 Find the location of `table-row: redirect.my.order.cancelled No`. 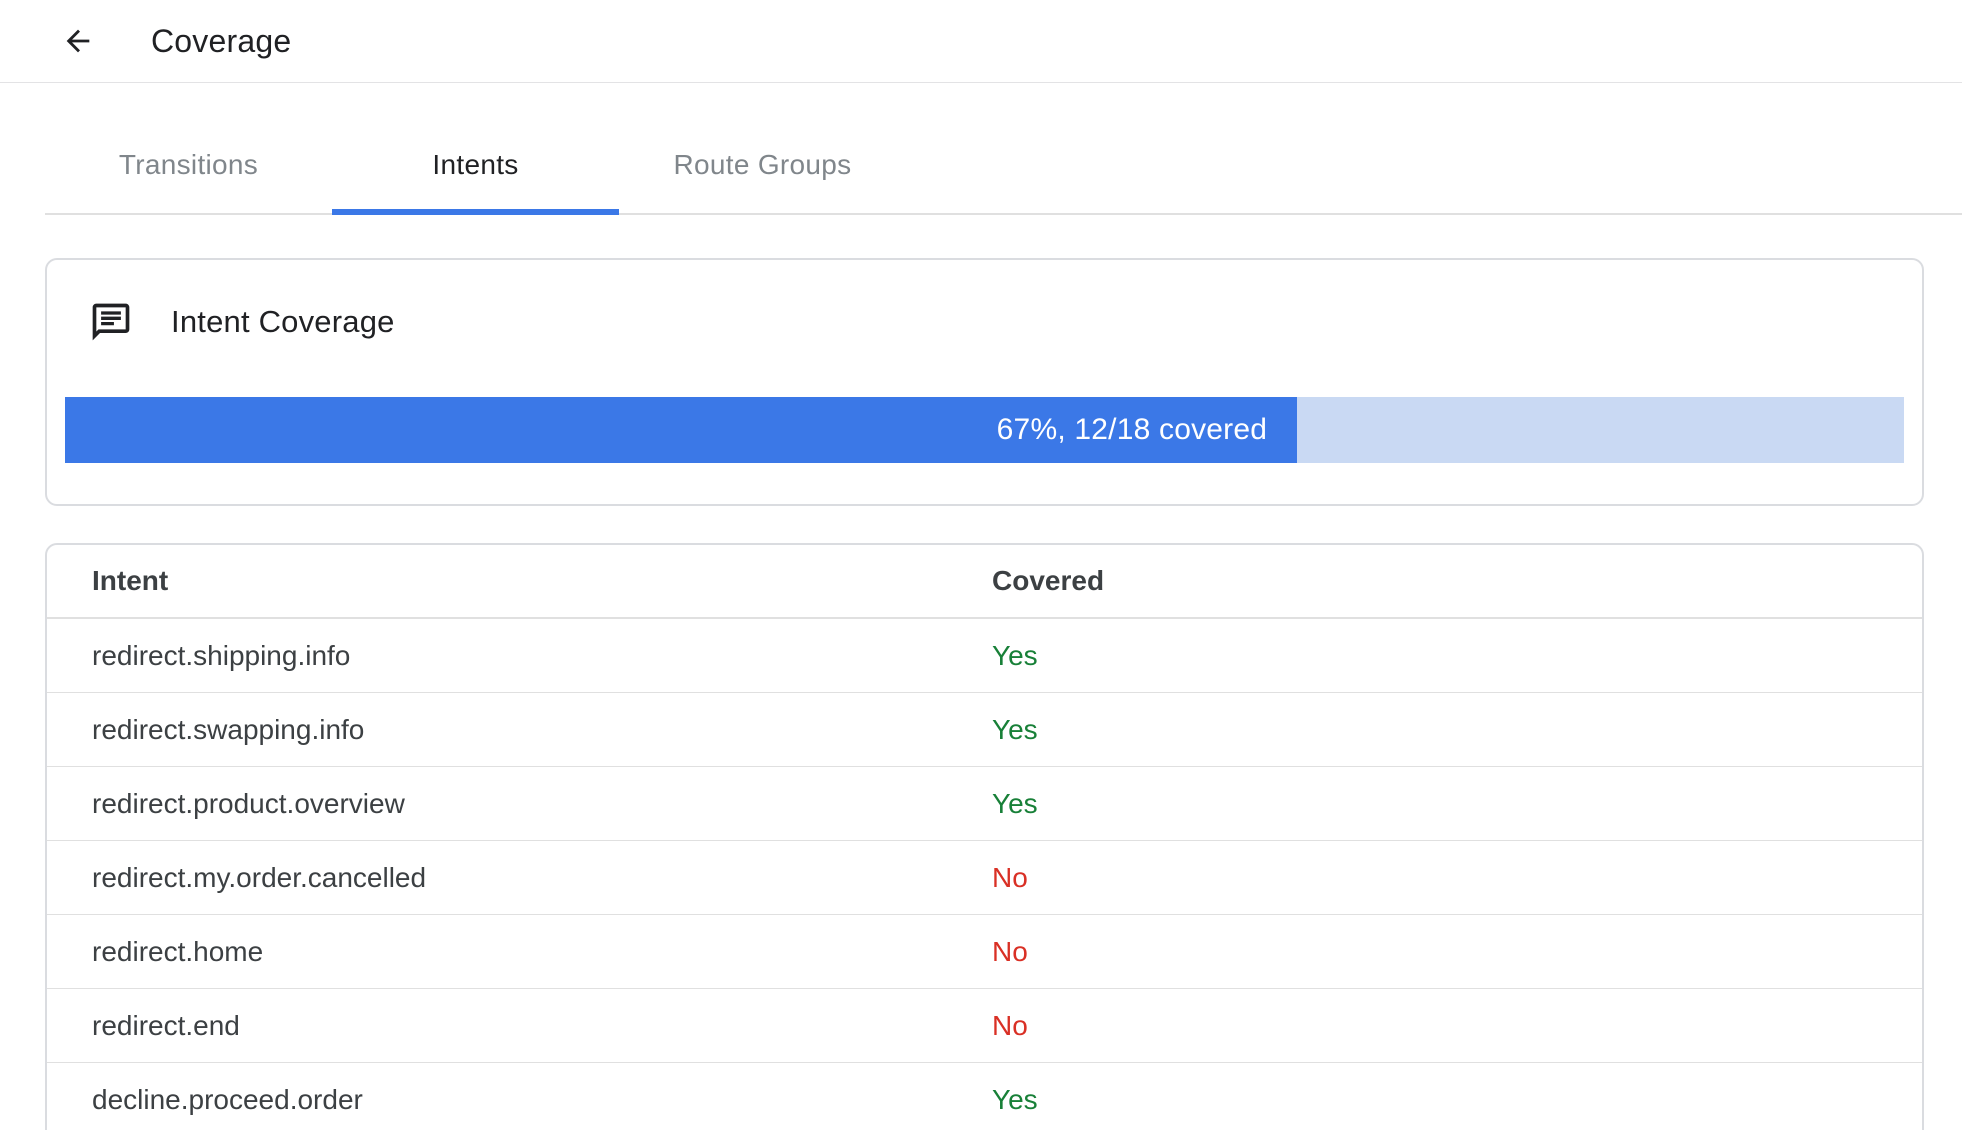

table-row: redirect.my.order.cancelled No is located at coordinates (984, 878).